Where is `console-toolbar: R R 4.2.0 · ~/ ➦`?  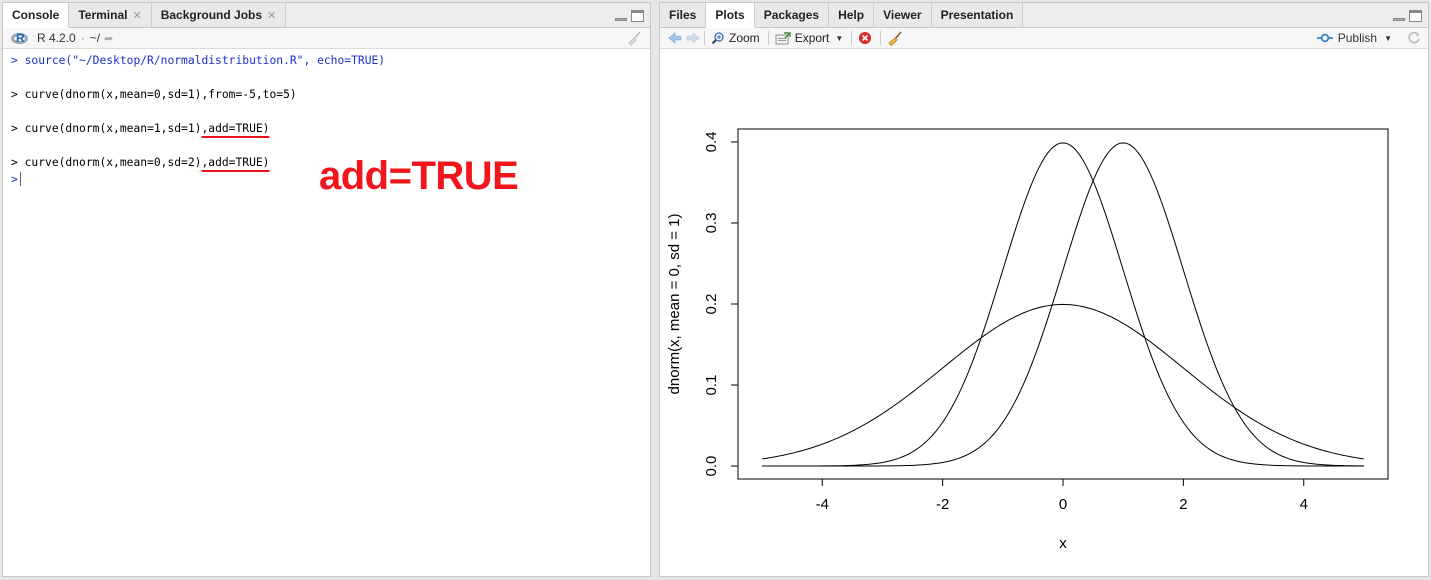
console-toolbar: R R 4.2.0 · ~/ ➦ is located at coordinates (326, 38).